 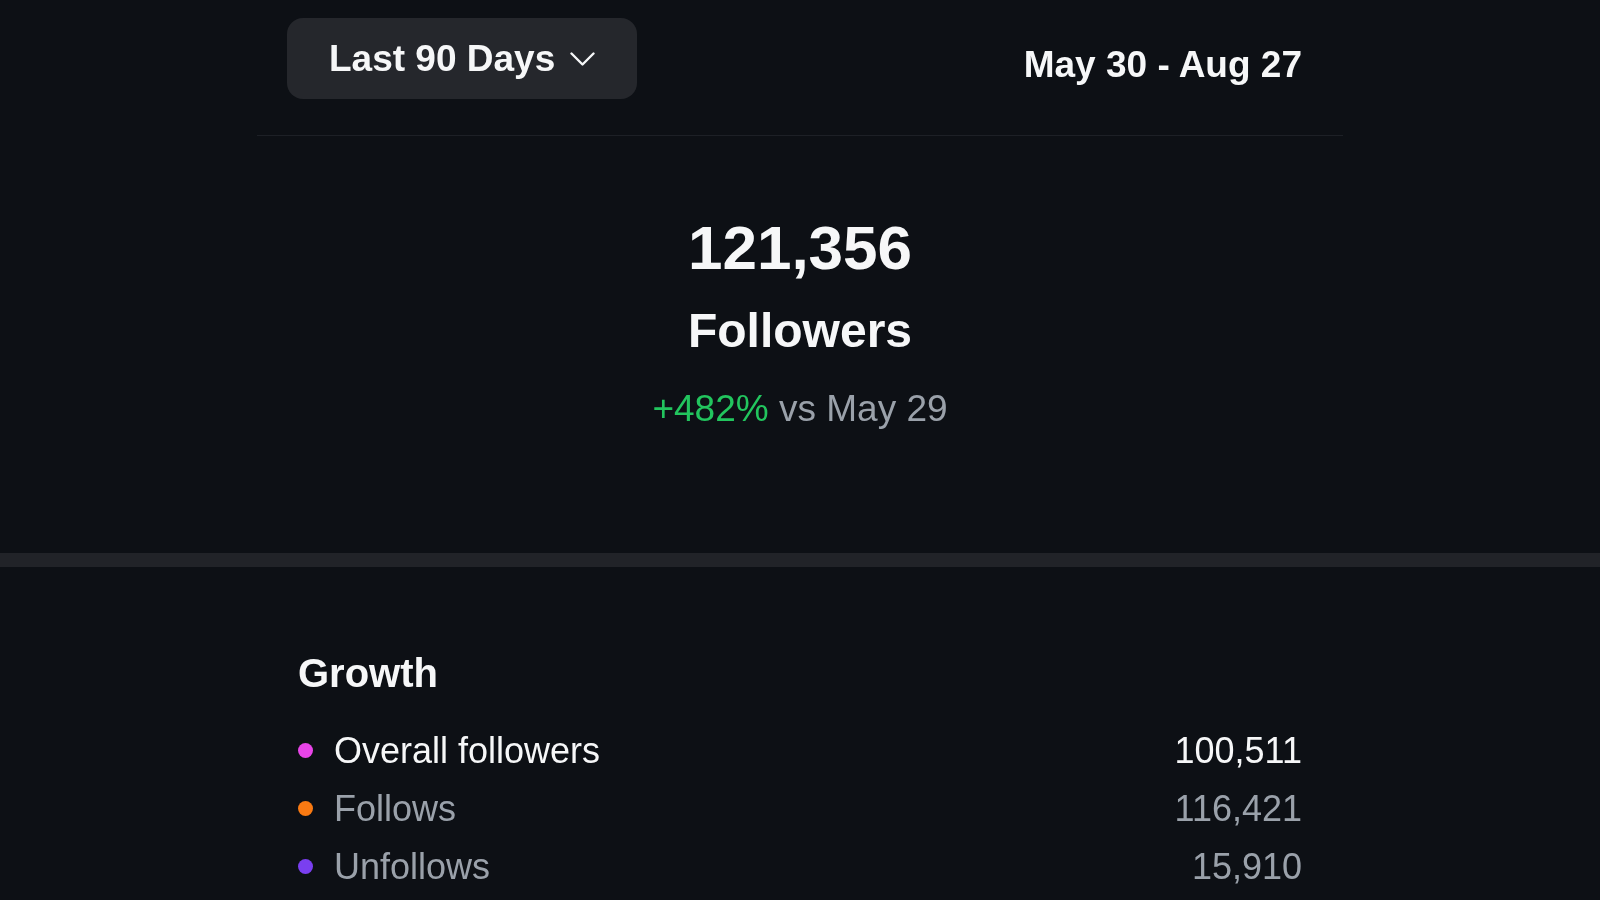 I want to click on change-summary: +482% vs May 29, so click(x=800, y=409).